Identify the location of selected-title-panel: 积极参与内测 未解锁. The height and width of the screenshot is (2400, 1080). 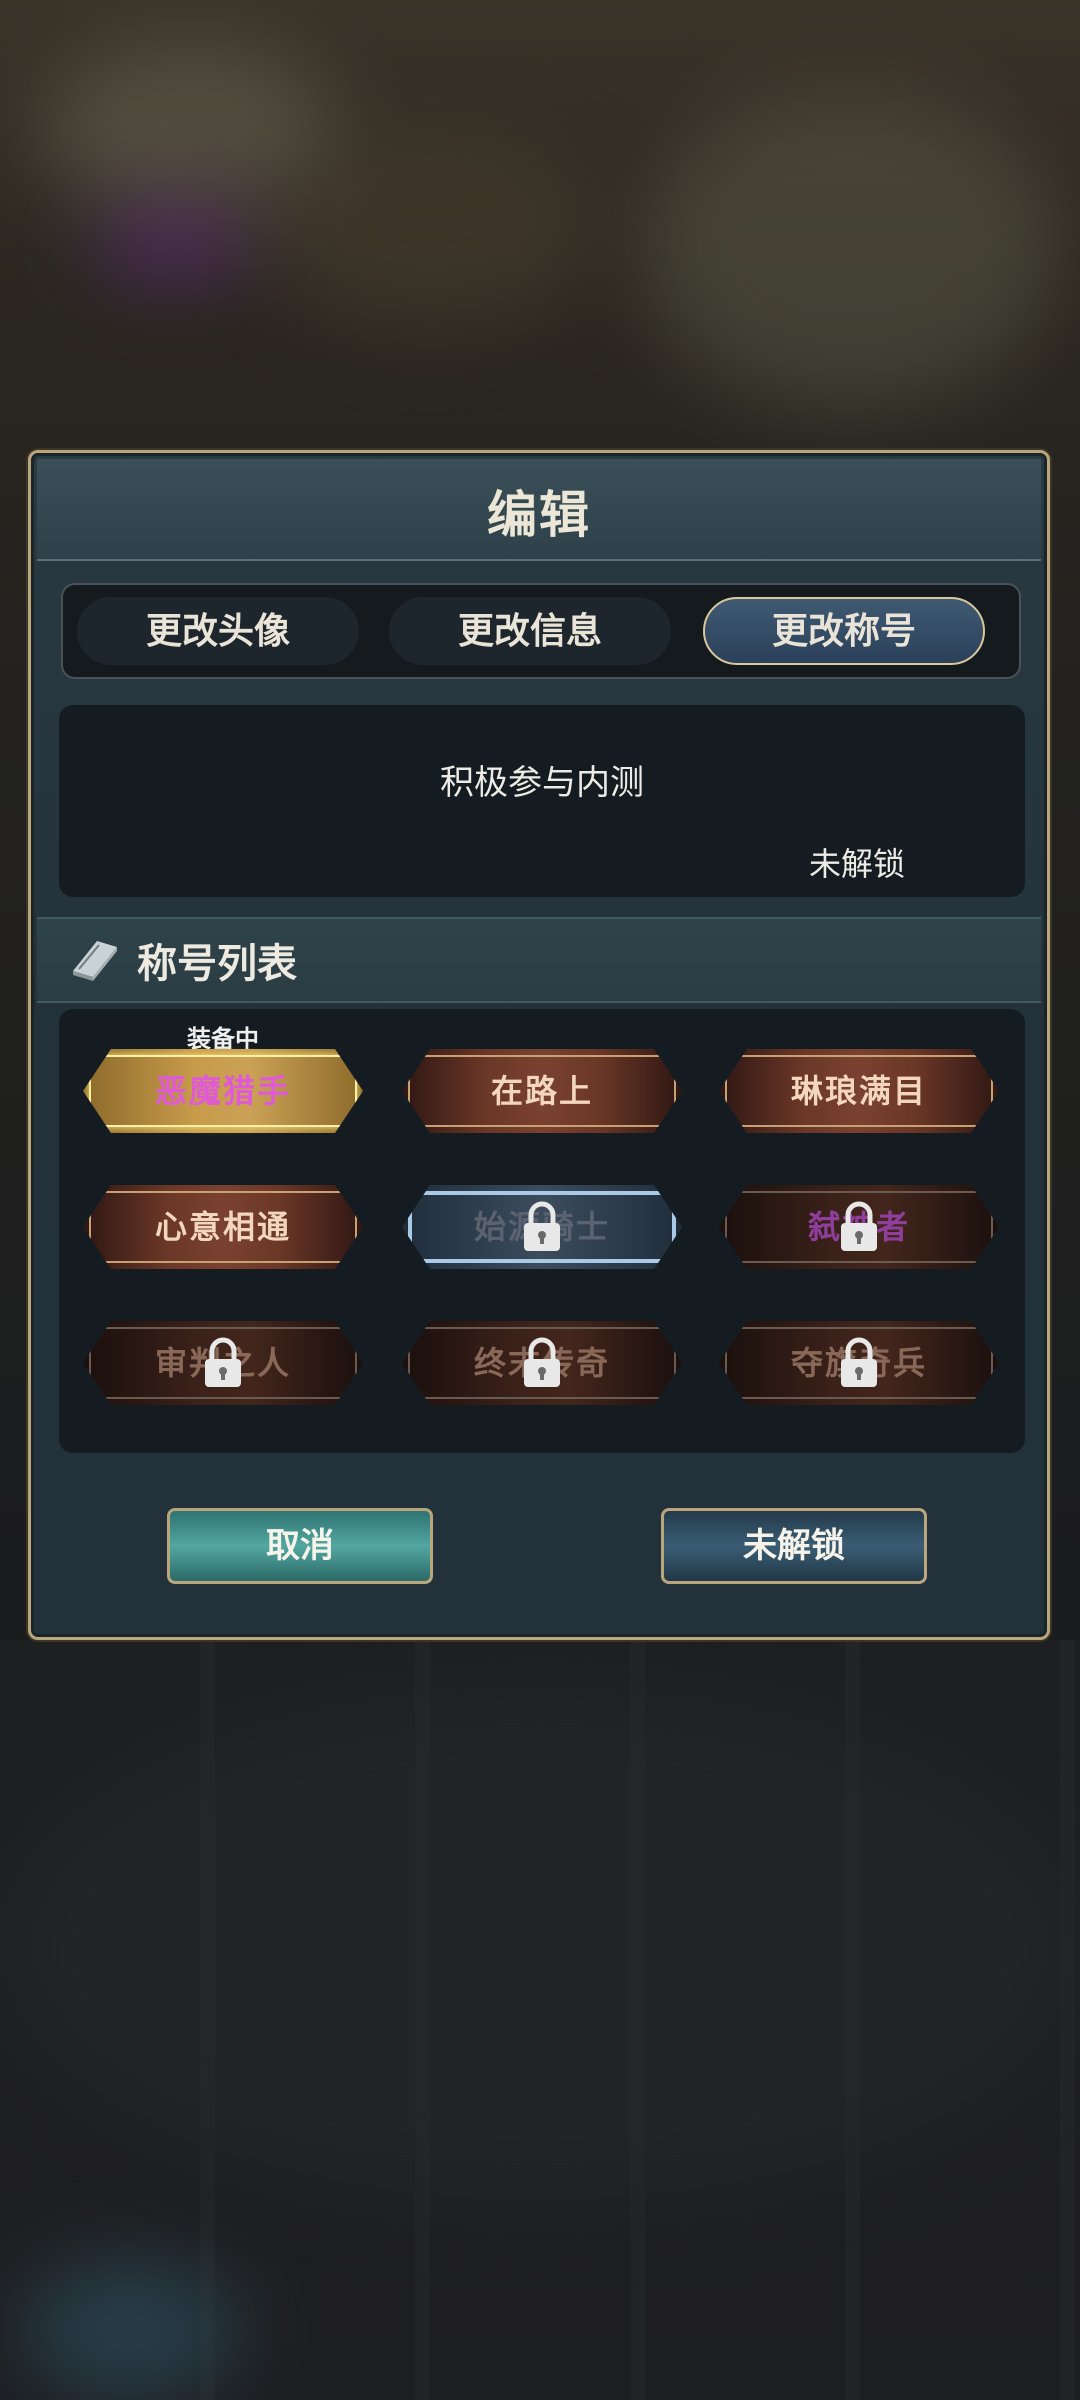
(542, 801).